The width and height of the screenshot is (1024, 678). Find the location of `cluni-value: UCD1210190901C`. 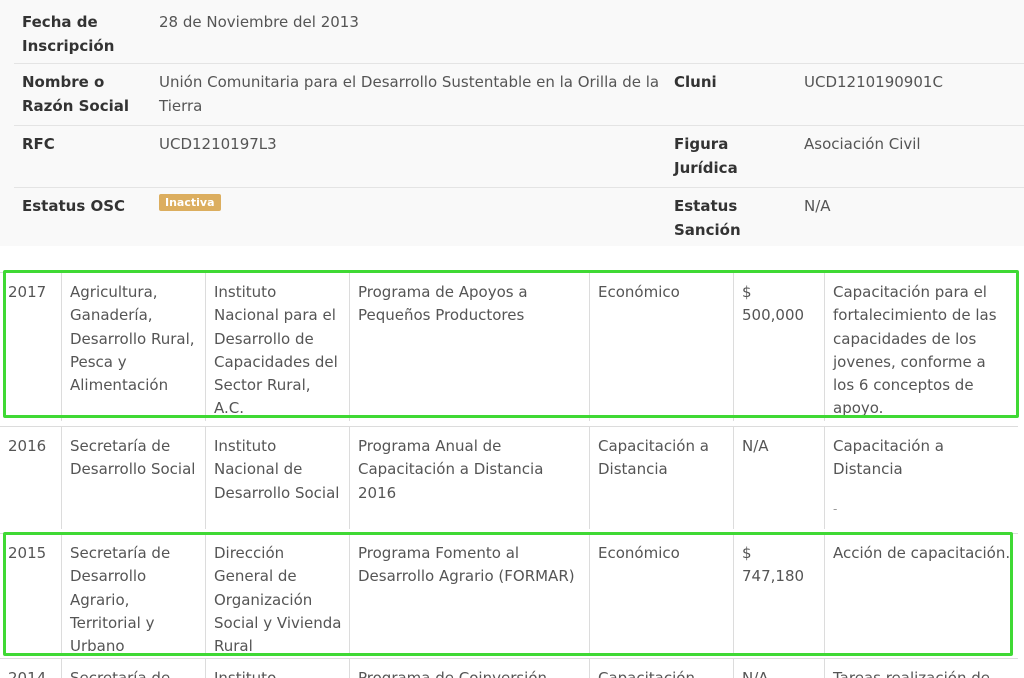

cluni-value: UCD1210190901C is located at coordinates (873, 82).